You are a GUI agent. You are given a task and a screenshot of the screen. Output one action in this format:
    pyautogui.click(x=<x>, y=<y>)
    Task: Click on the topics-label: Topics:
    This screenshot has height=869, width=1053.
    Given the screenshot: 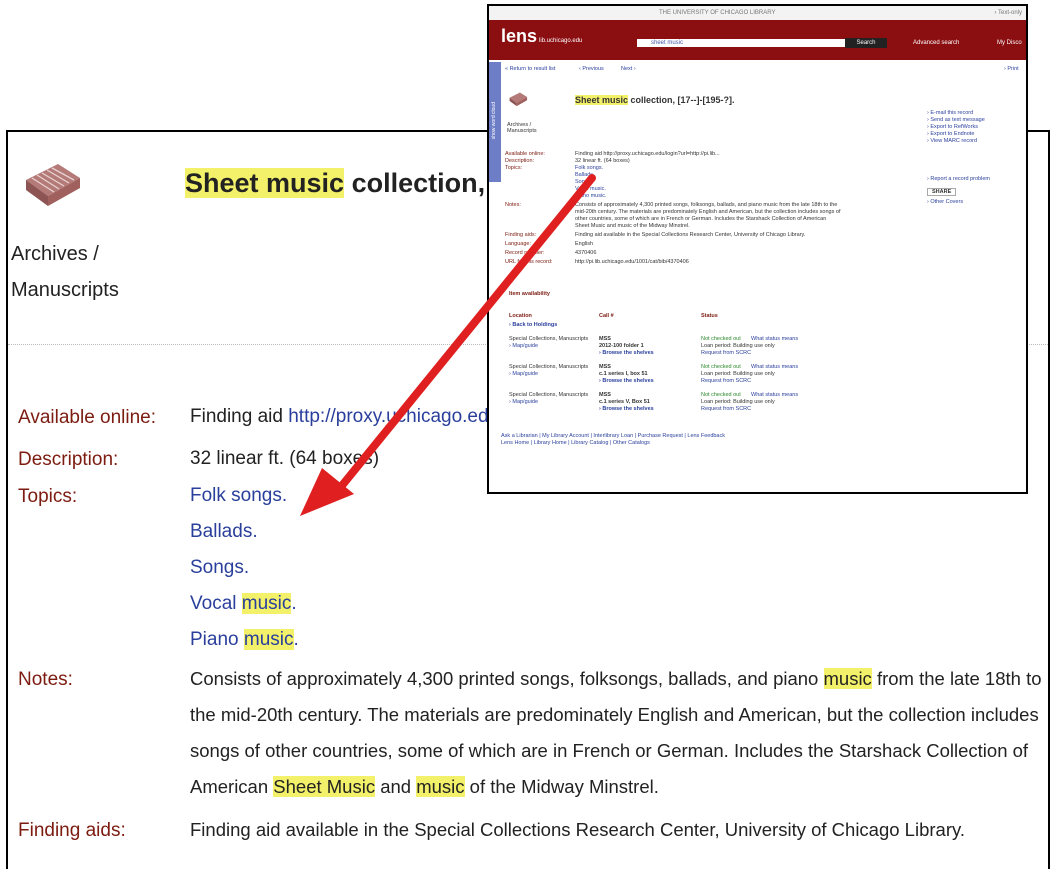 What is the action you would take?
    pyautogui.click(x=48, y=496)
    